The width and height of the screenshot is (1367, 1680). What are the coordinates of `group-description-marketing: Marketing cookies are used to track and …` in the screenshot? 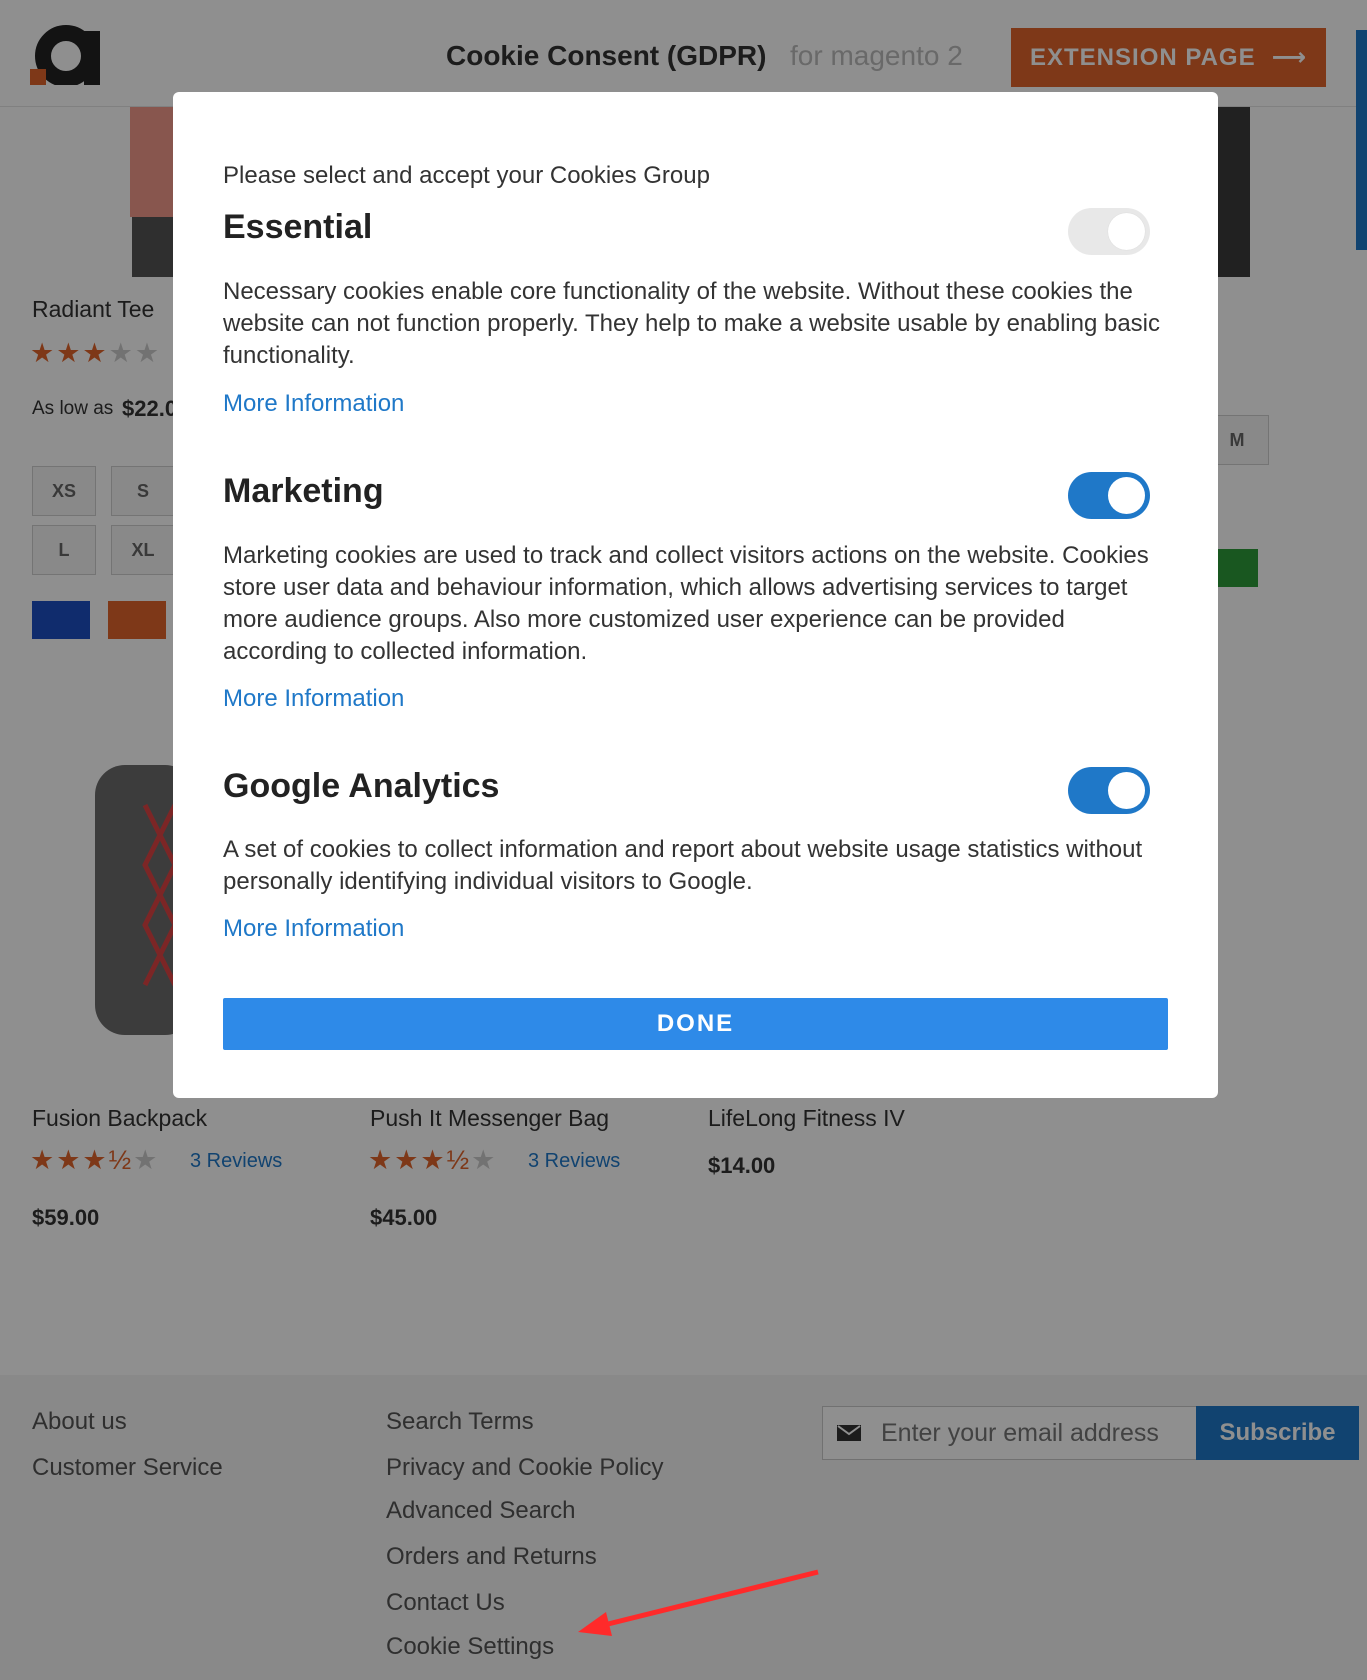 It's located at (686, 603).